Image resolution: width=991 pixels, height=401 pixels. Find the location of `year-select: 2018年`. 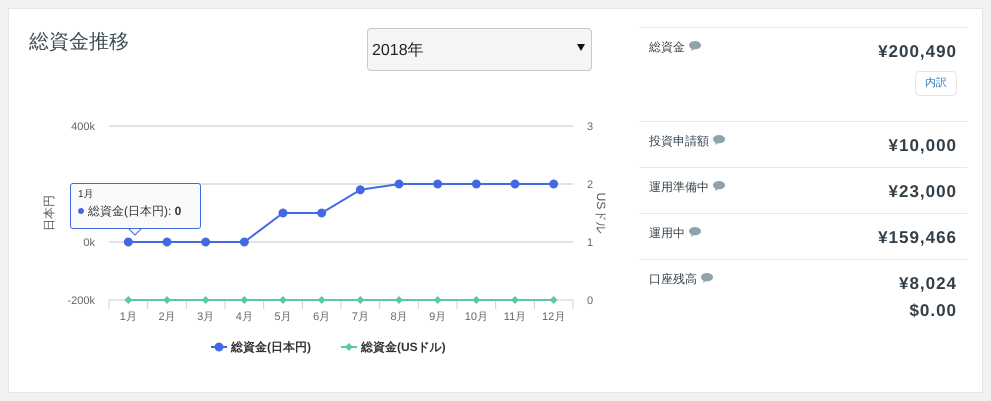

year-select: 2018年 is located at coordinates (479, 49).